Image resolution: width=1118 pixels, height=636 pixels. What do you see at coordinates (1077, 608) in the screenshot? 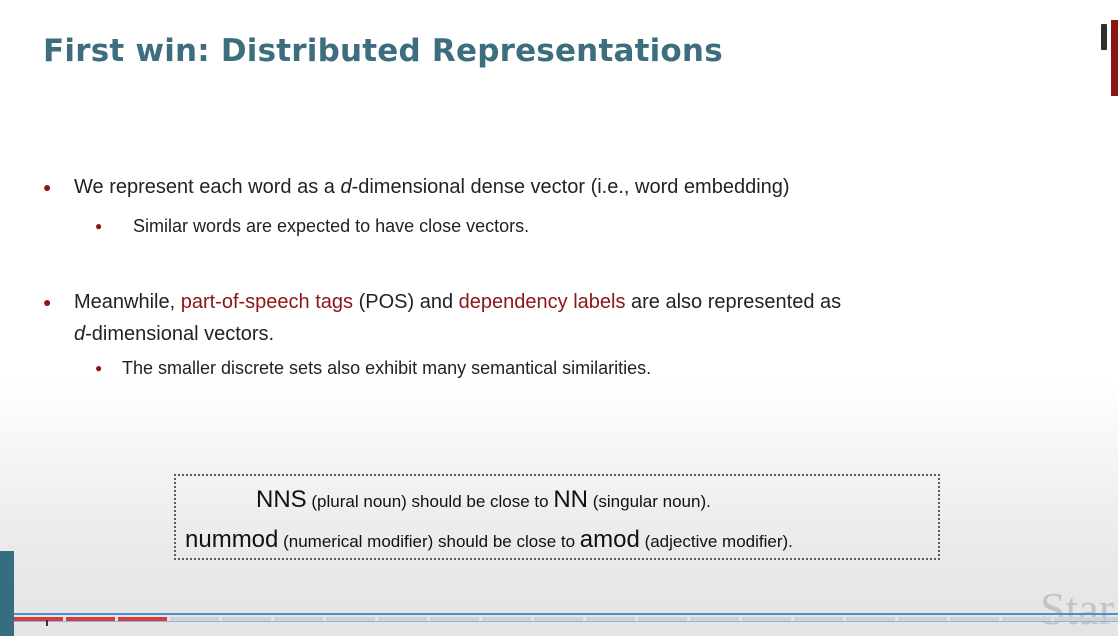
I see `stanford-watermark: Star` at bounding box center [1077, 608].